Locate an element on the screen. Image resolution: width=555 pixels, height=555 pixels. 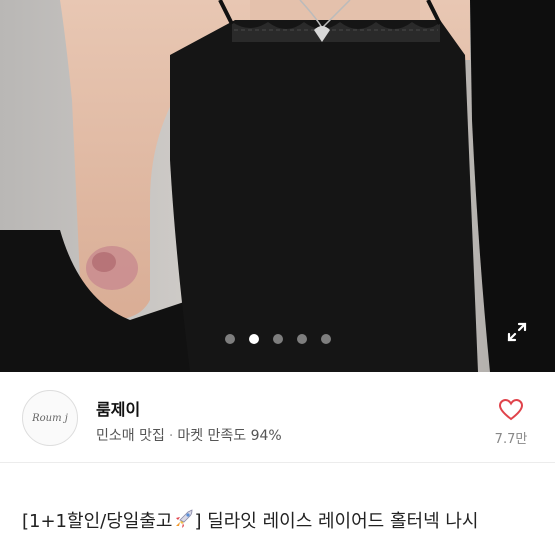
heart-icon is located at coordinates (511, 409).